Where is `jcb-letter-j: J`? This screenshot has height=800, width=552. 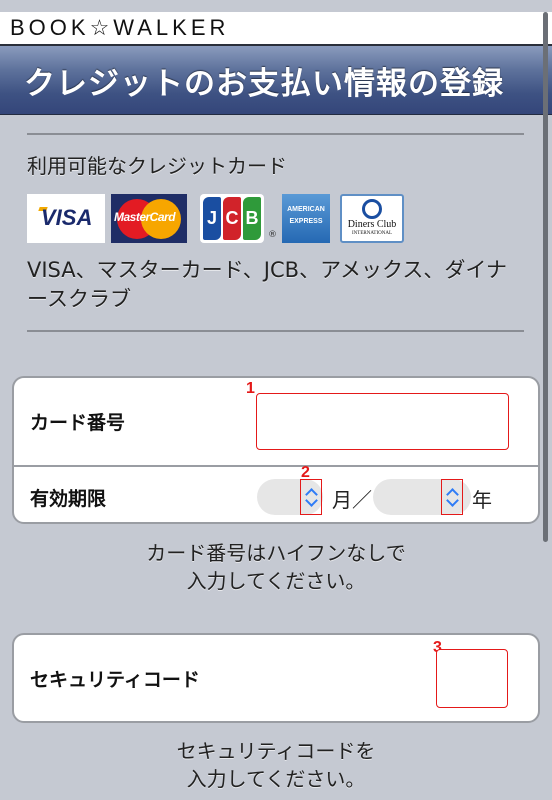
jcb-letter-j: J is located at coordinates (212, 218).